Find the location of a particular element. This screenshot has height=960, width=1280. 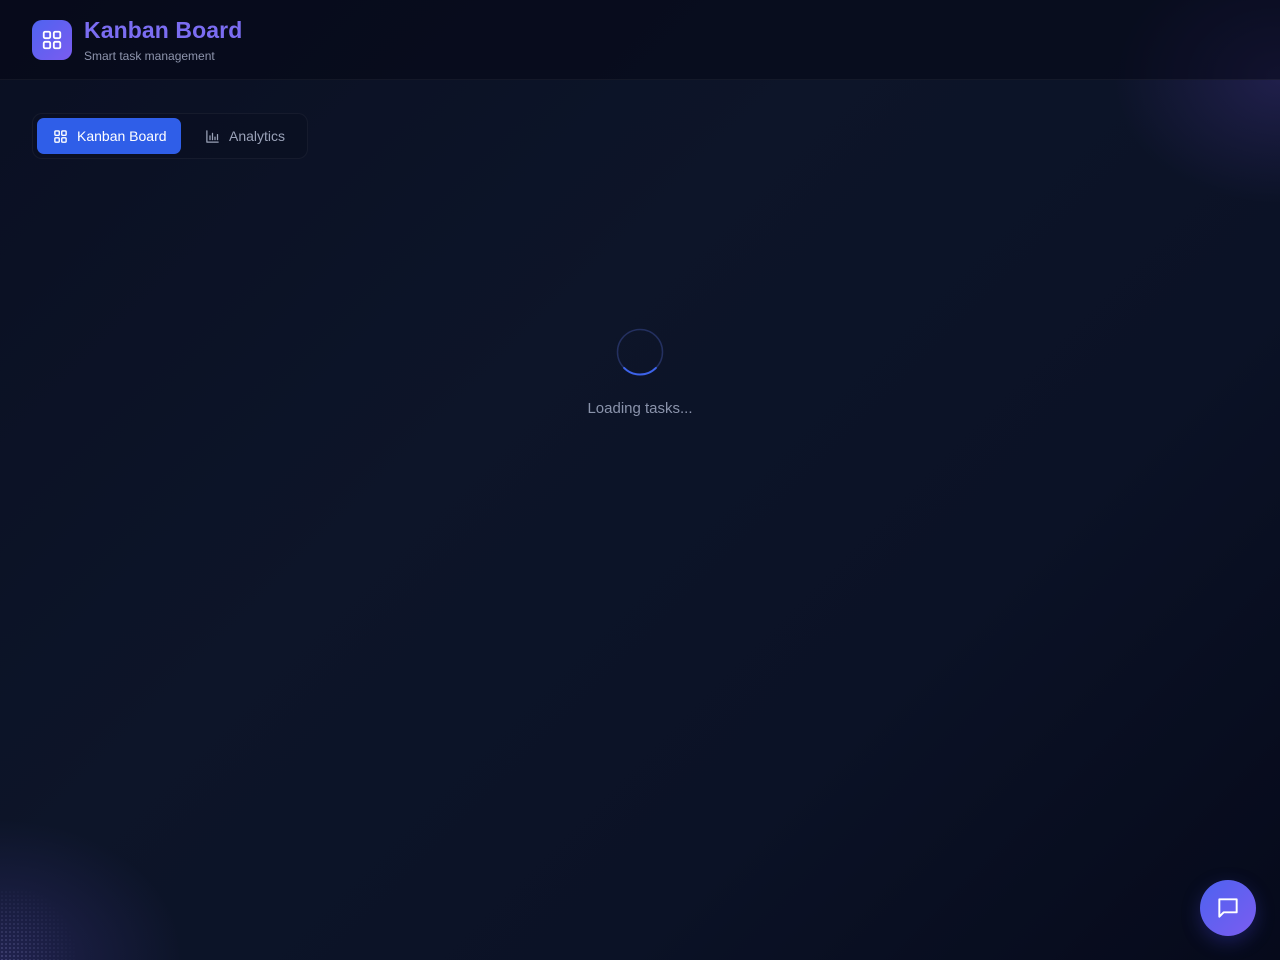

app-title: Kanban Board is located at coordinates (163, 30).